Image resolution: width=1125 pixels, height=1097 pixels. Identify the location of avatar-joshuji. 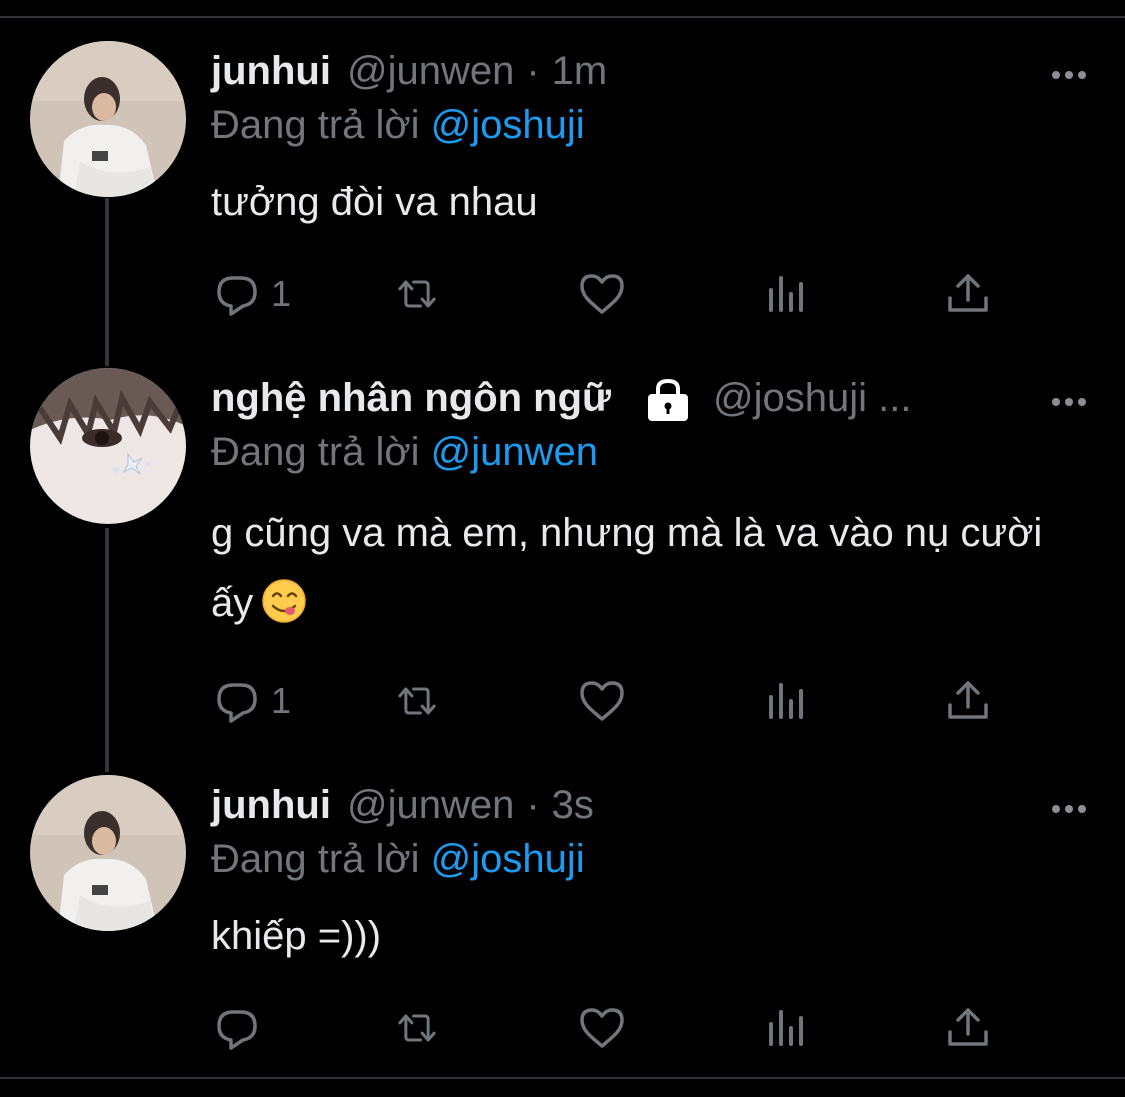
(108, 446).